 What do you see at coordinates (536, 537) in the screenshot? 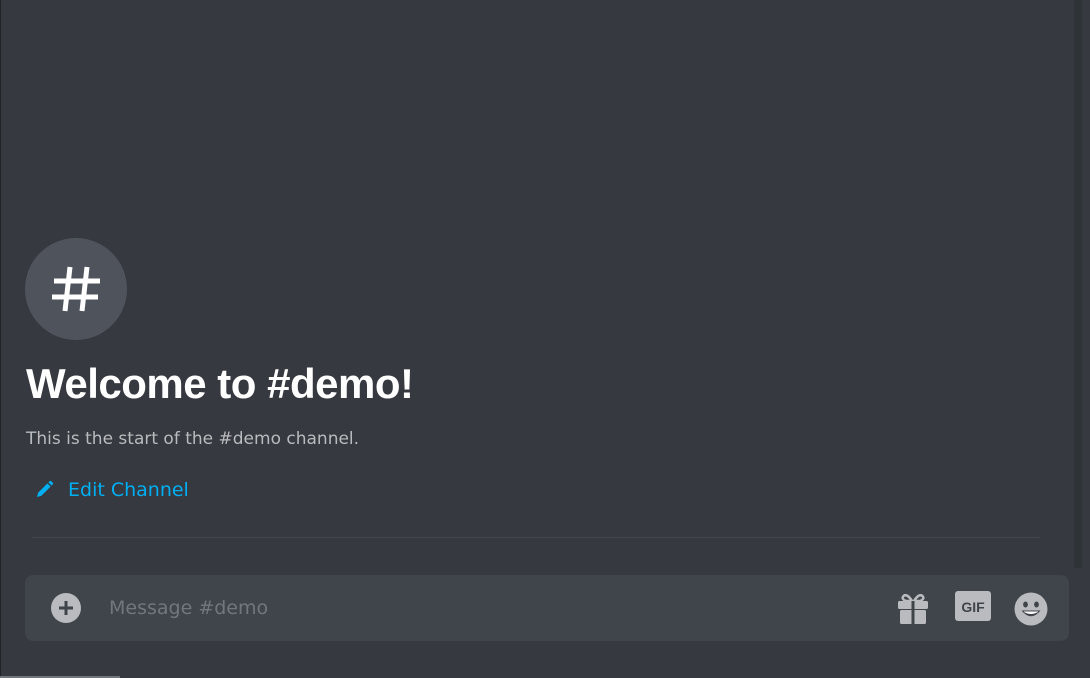
I see `divider` at bounding box center [536, 537].